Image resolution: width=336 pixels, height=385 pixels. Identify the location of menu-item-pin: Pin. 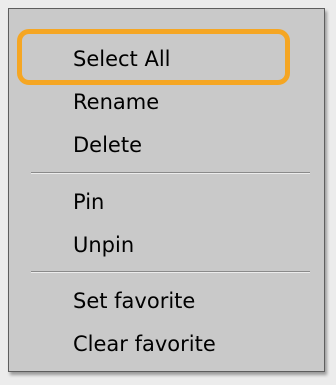
(166, 202).